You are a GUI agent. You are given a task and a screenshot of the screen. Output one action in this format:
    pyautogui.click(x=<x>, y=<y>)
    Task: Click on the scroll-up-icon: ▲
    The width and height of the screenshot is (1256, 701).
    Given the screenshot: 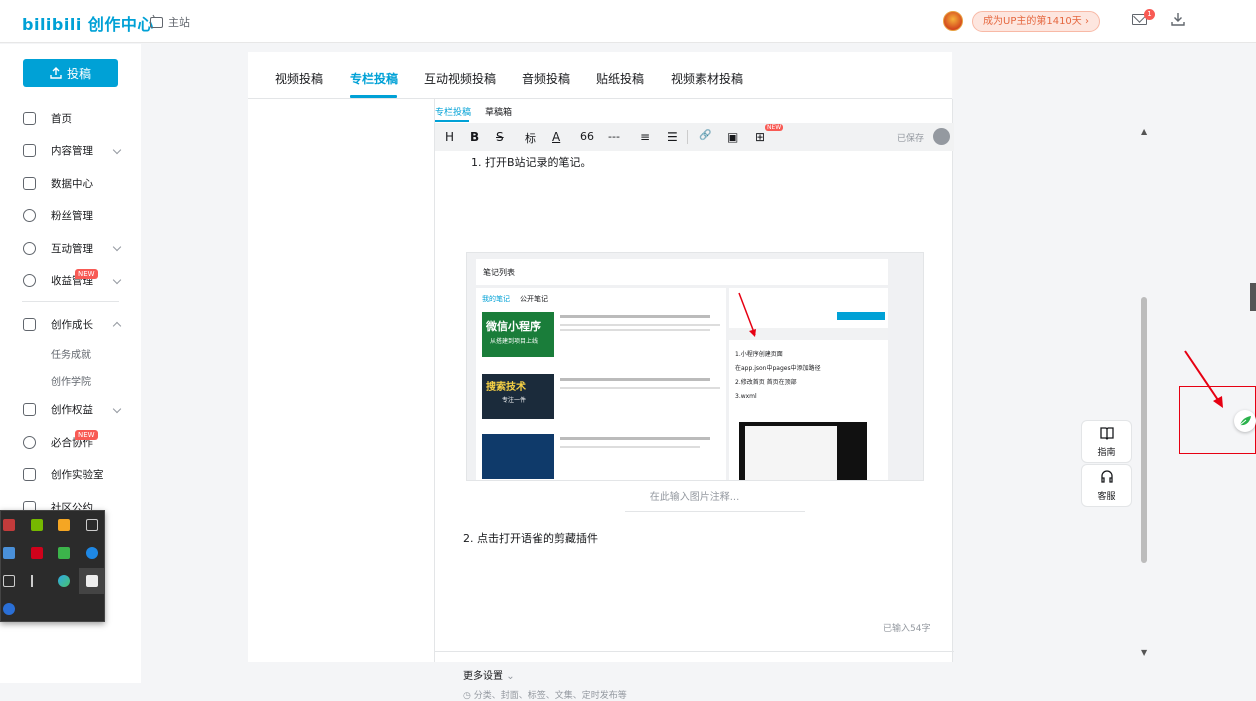 What is the action you would take?
    pyautogui.click(x=1144, y=131)
    